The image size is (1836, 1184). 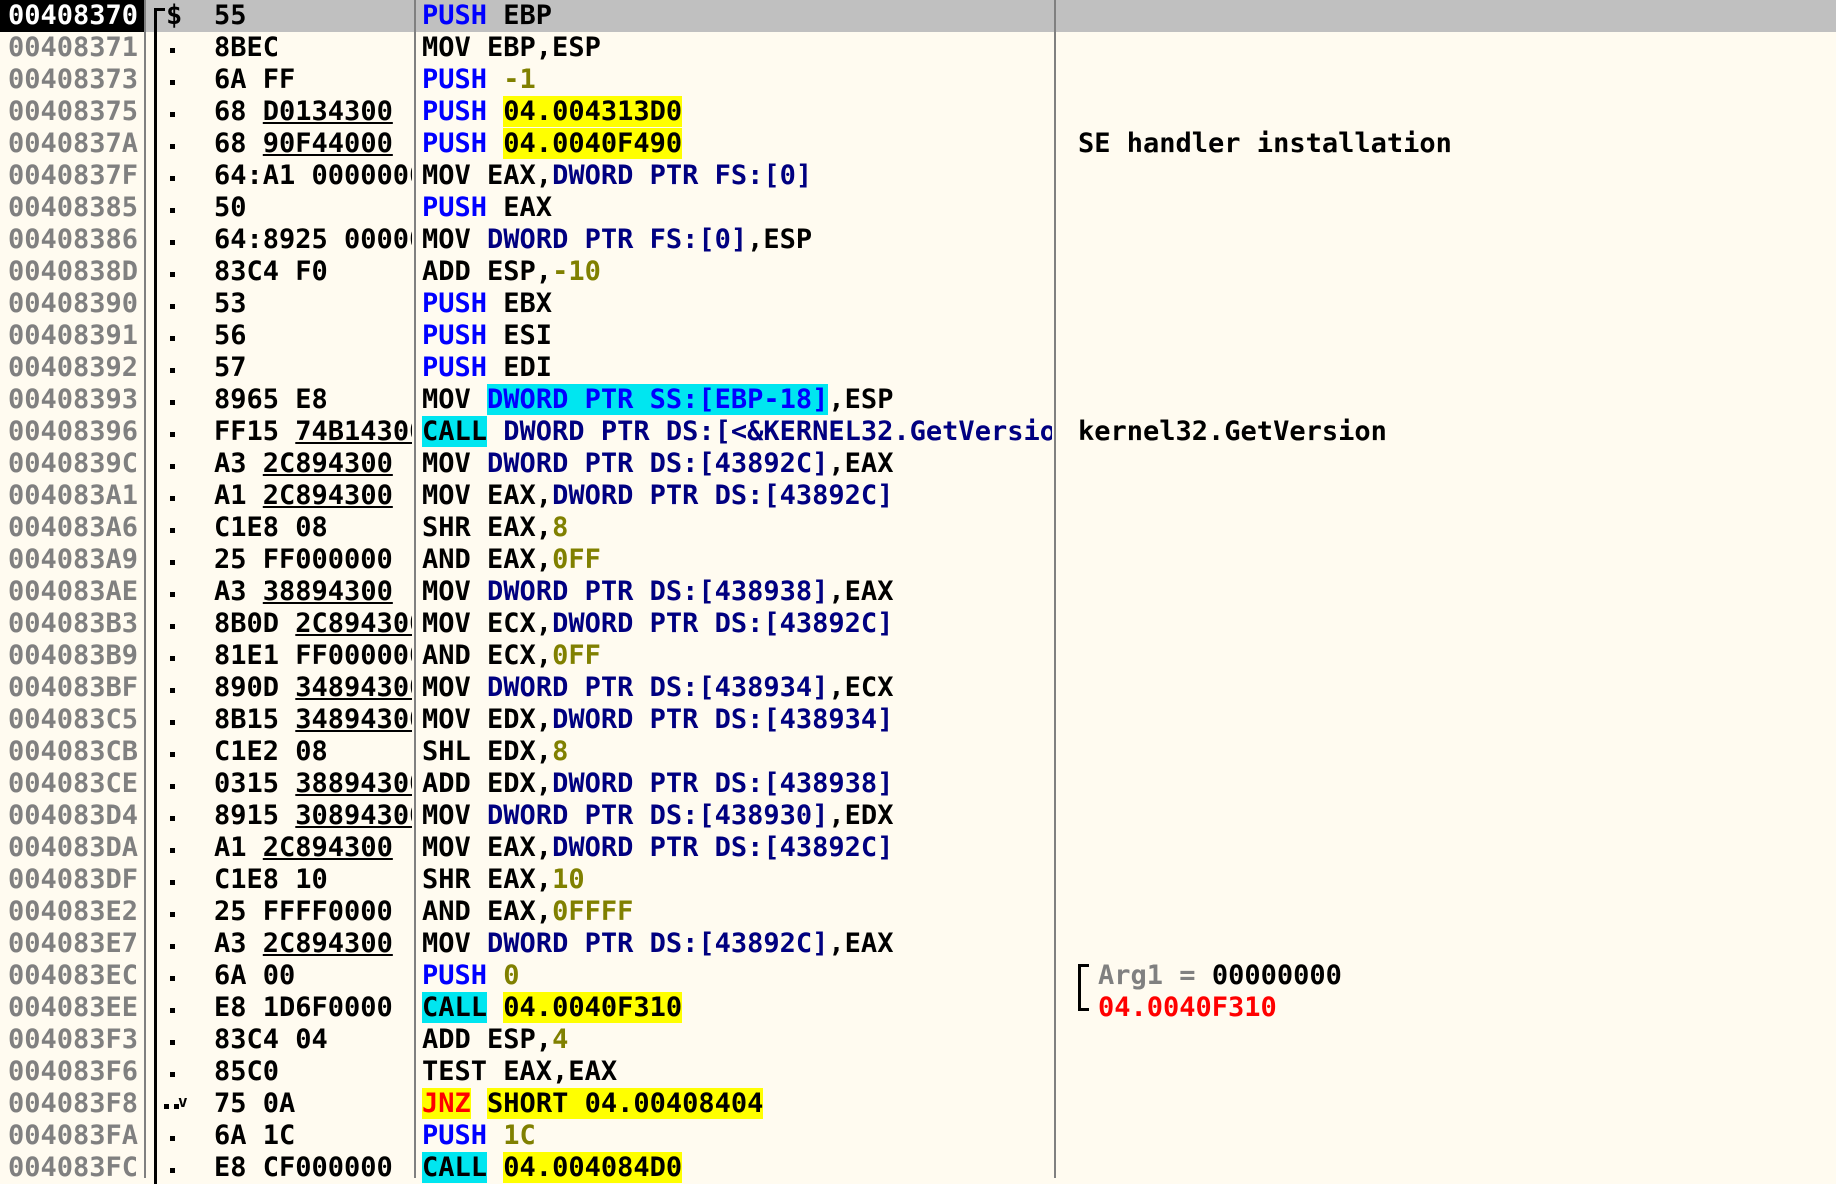 What do you see at coordinates (918, 208) in the screenshot?
I see `instruction-row: 00408385 50 PUSH EAX` at bounding box center [918, 208].